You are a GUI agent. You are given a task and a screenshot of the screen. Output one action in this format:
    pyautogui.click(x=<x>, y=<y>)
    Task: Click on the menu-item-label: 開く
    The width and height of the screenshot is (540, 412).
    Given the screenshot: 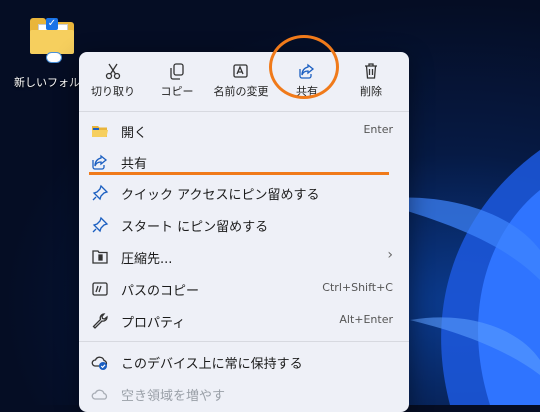 What is the action you would take?
    pyautogui.click(x=134, y=133)
    